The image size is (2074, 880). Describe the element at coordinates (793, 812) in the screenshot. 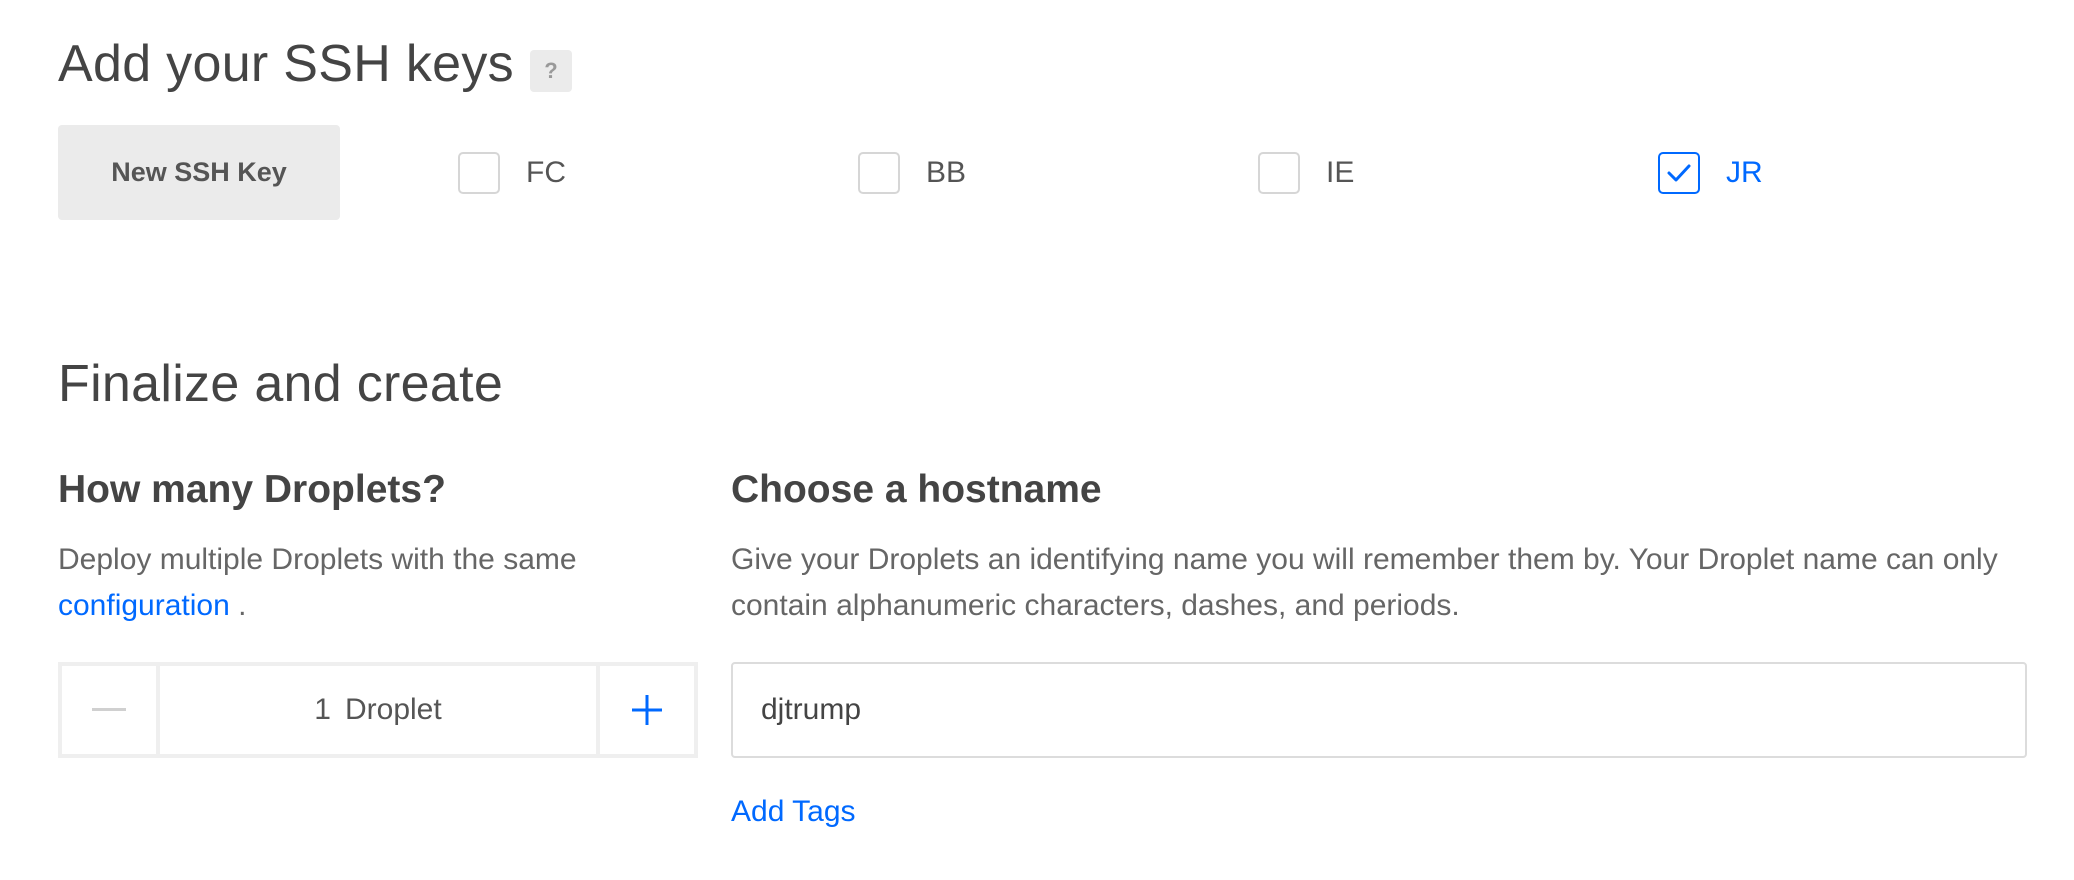

I see `add-tags-link: Add Tags` at that location.